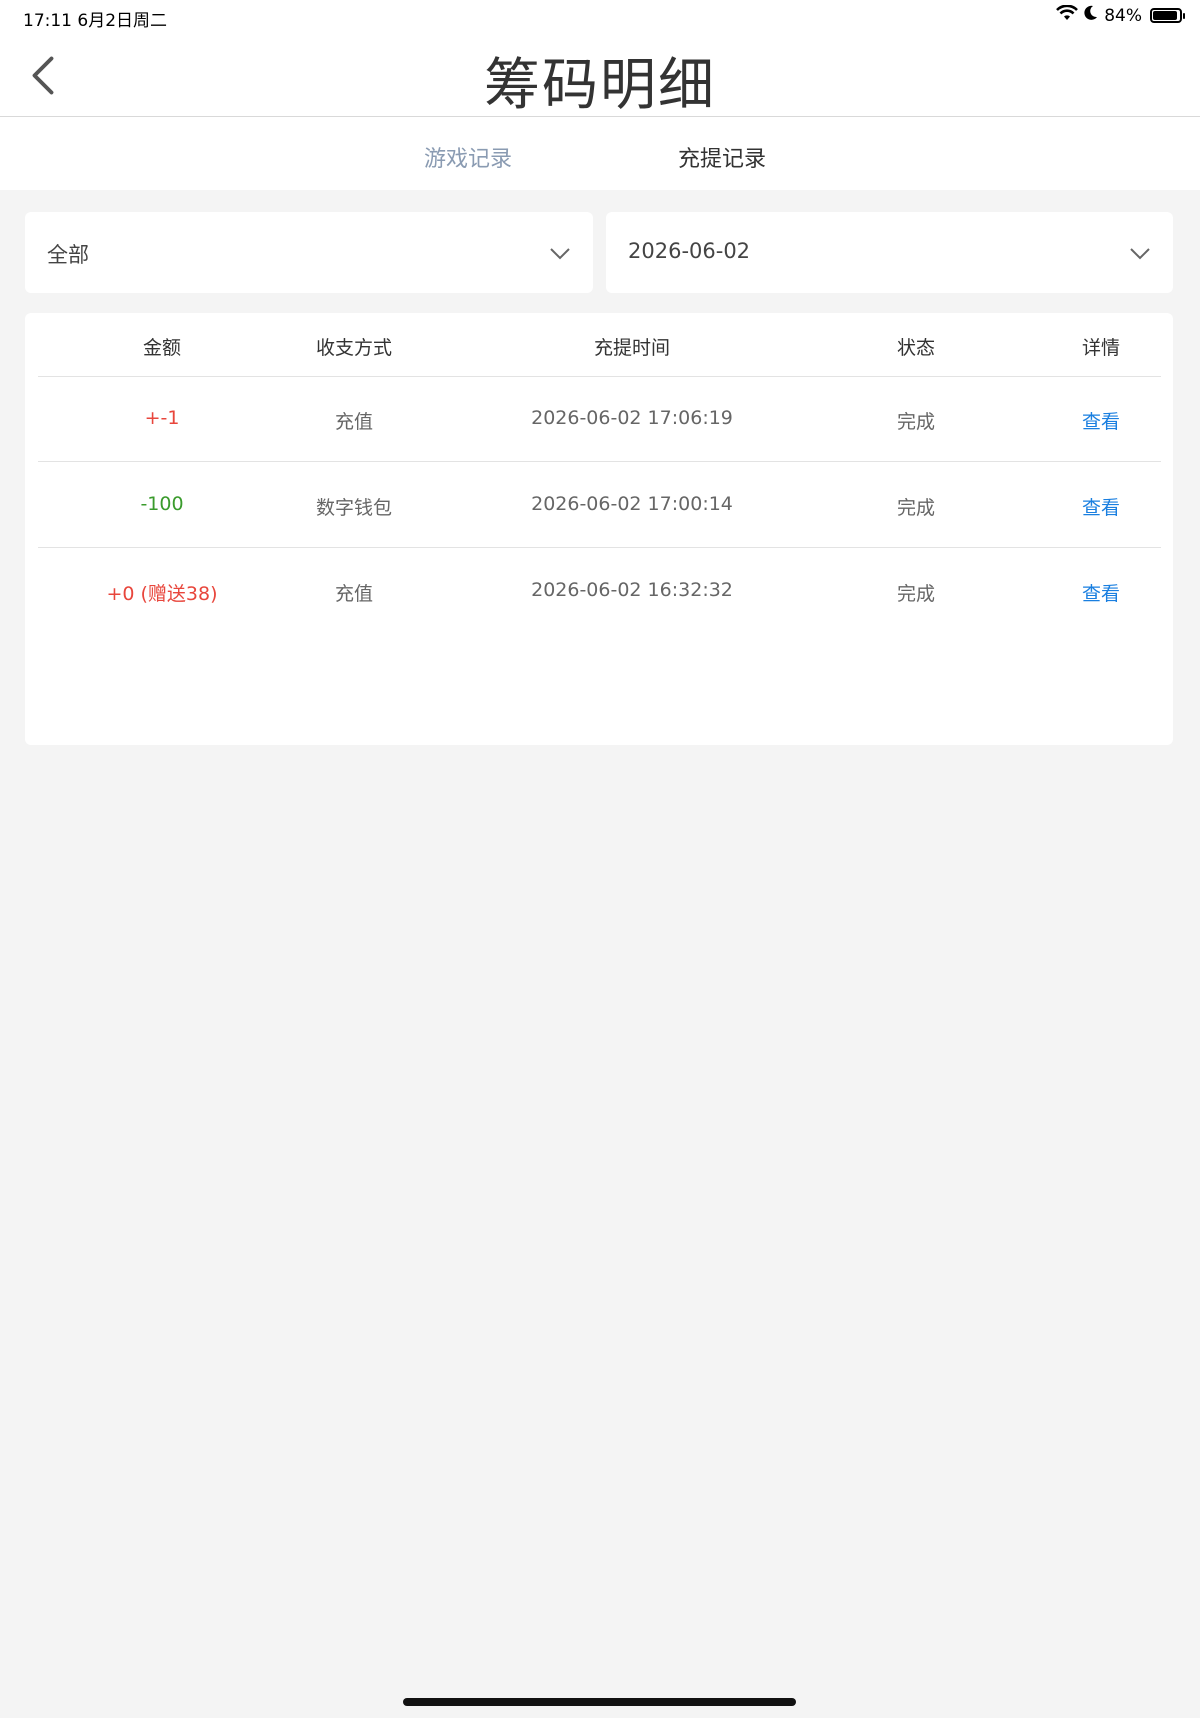  I want to click on column-header-time: 充提时间, so click(632, 348).